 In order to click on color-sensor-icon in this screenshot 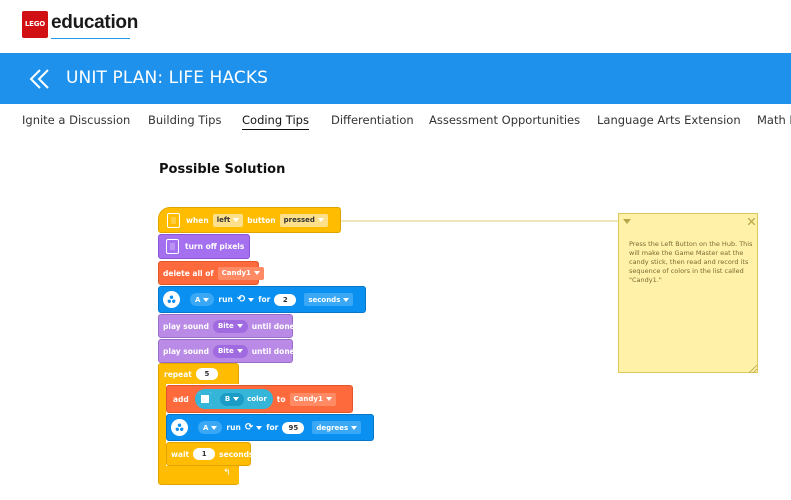, I will do `click(204, 399)`.